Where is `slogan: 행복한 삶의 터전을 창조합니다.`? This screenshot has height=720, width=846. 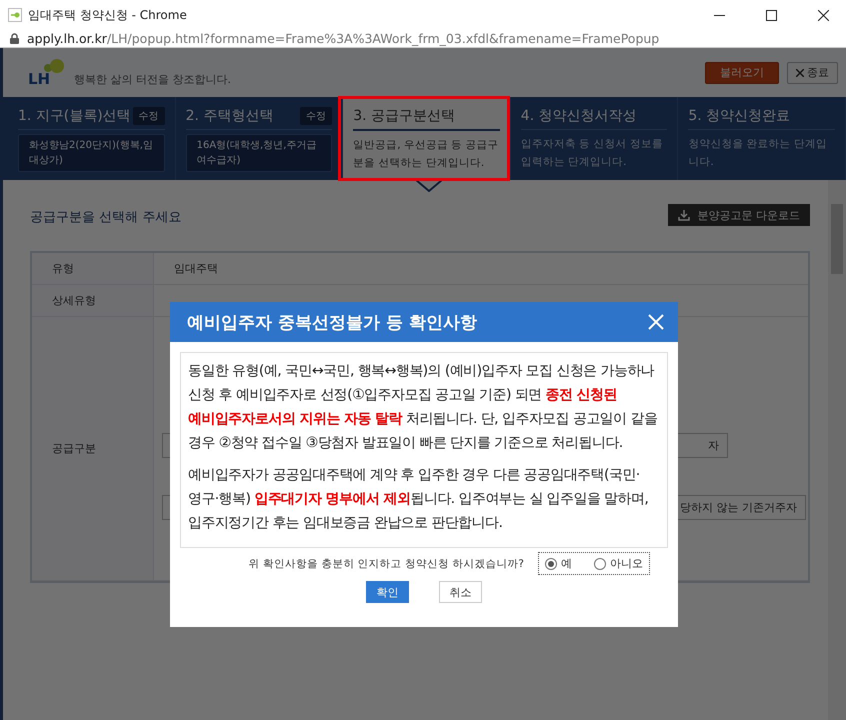
slogan: 행복한 삶의 터전을 창조합니다. is located at coordinates (152, 80).